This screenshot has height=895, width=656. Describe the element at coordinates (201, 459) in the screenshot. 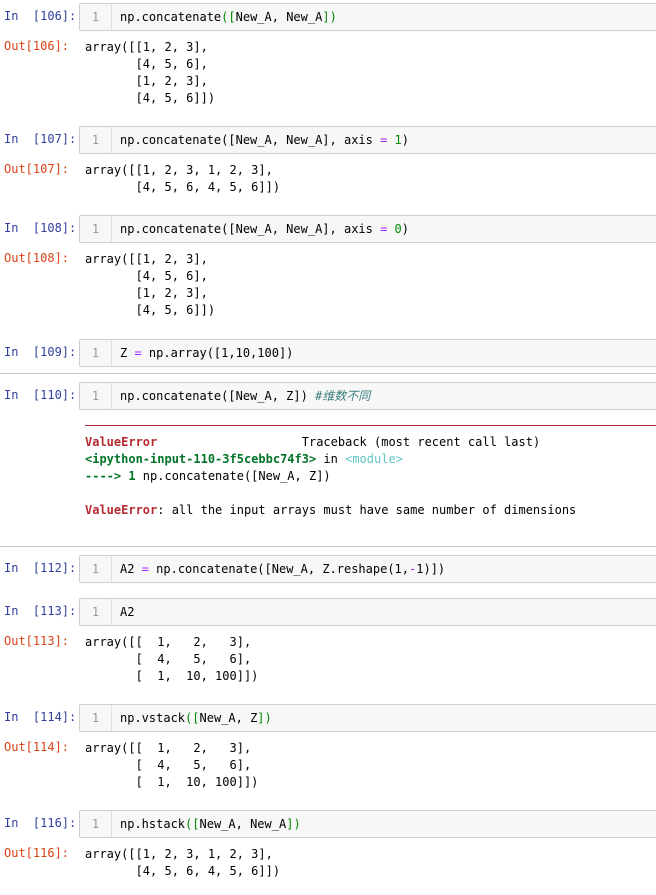

I see `error-location: <ipython-input-110-3f5cebbc74f3>` at that location.